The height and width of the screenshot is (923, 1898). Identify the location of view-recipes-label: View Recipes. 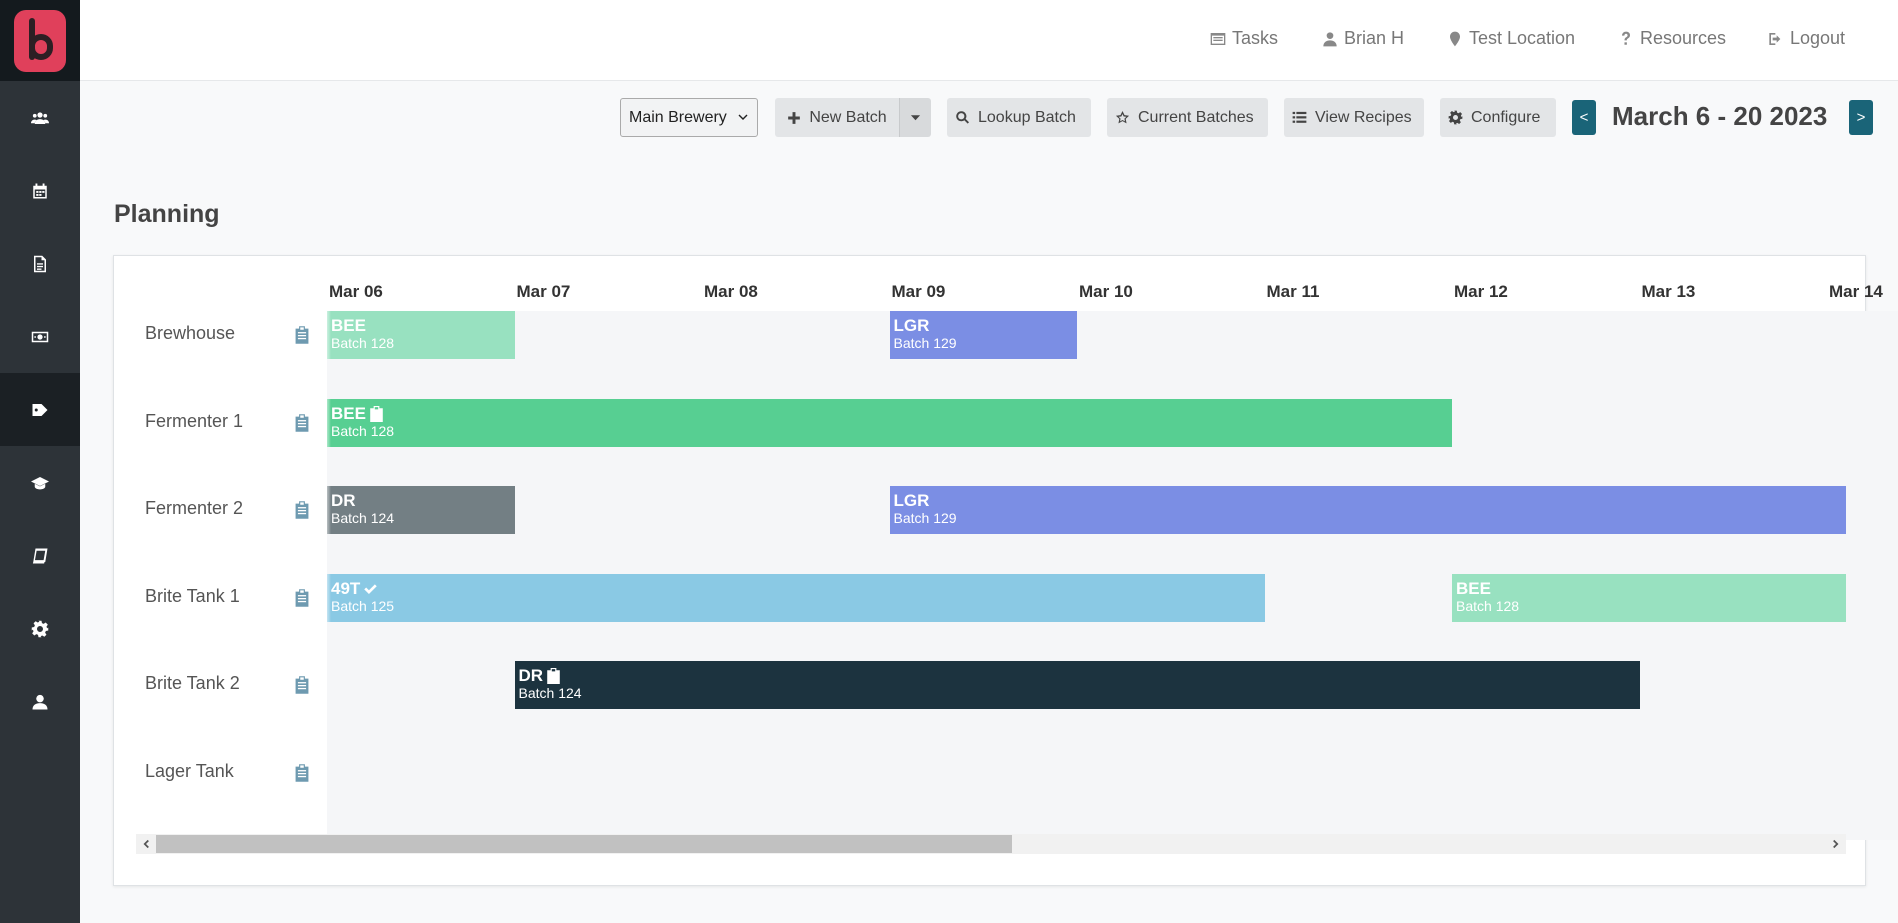
(1363, 117).